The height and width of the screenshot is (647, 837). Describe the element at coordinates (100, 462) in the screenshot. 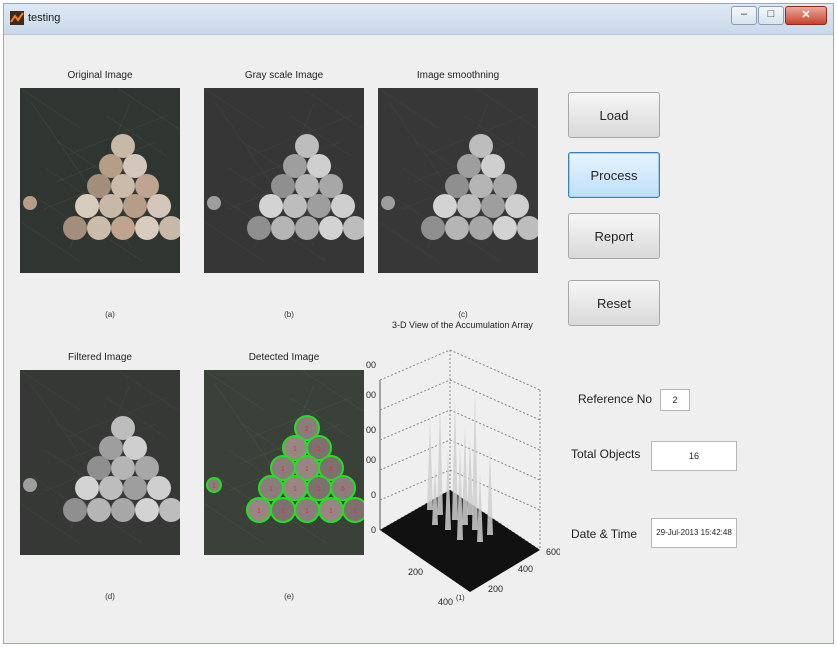

I see `filtered-image` at that location.